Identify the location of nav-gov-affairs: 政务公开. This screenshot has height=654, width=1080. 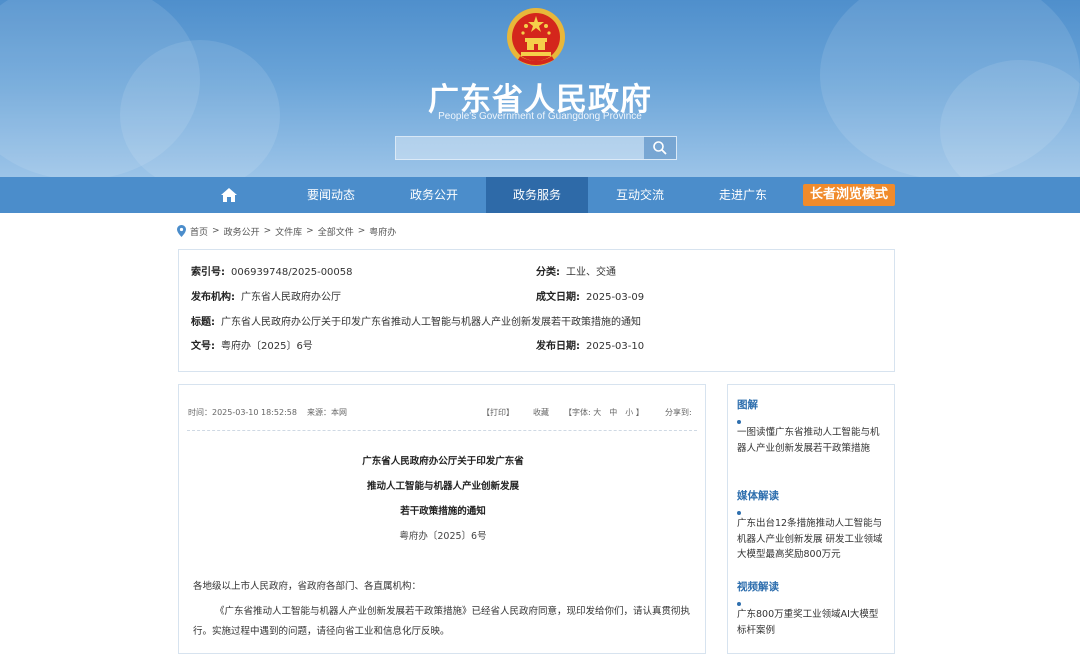
(434, 195).